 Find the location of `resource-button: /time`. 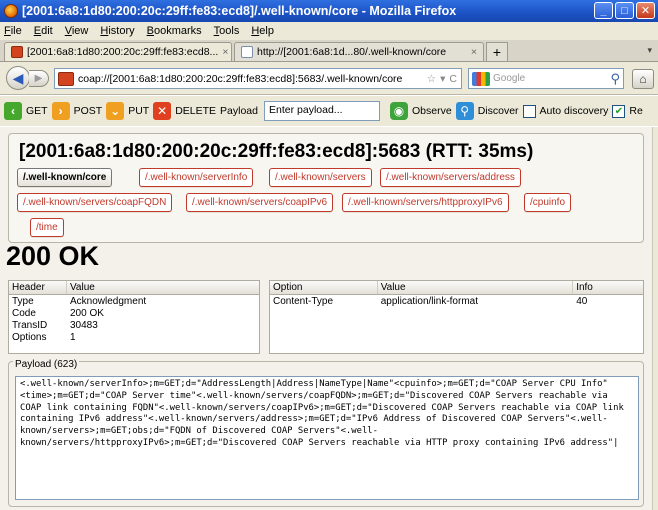

resource-button: /time is located at coordinates (47, 227).